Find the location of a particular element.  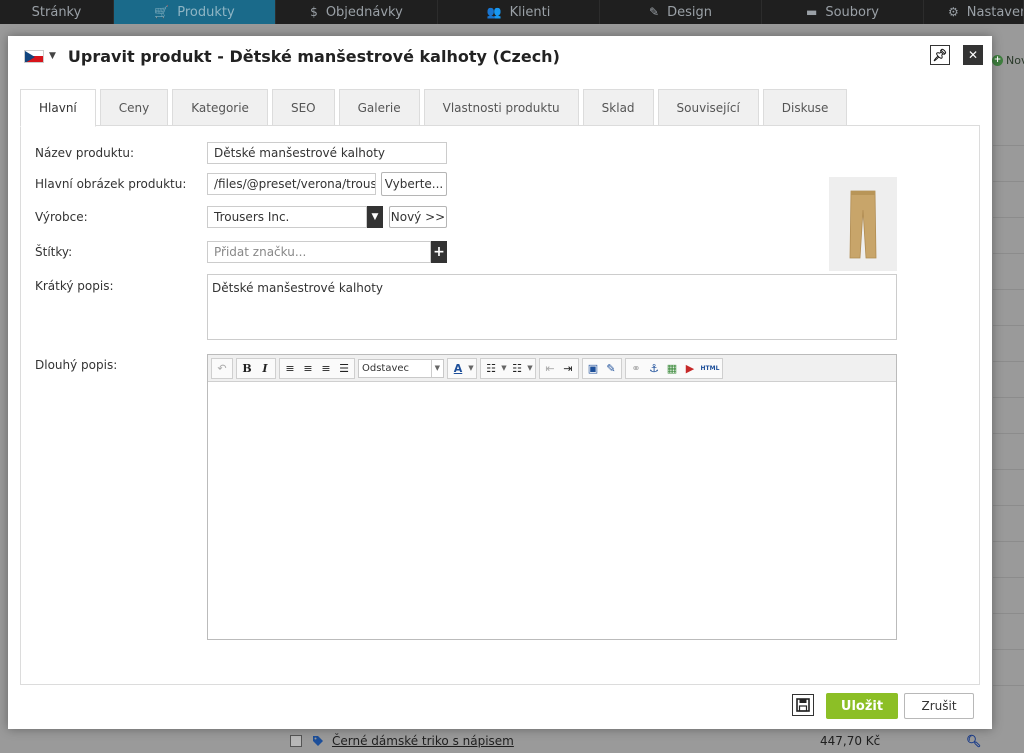

tab-discussion: Diskuse is located at coordinates (805, 107).